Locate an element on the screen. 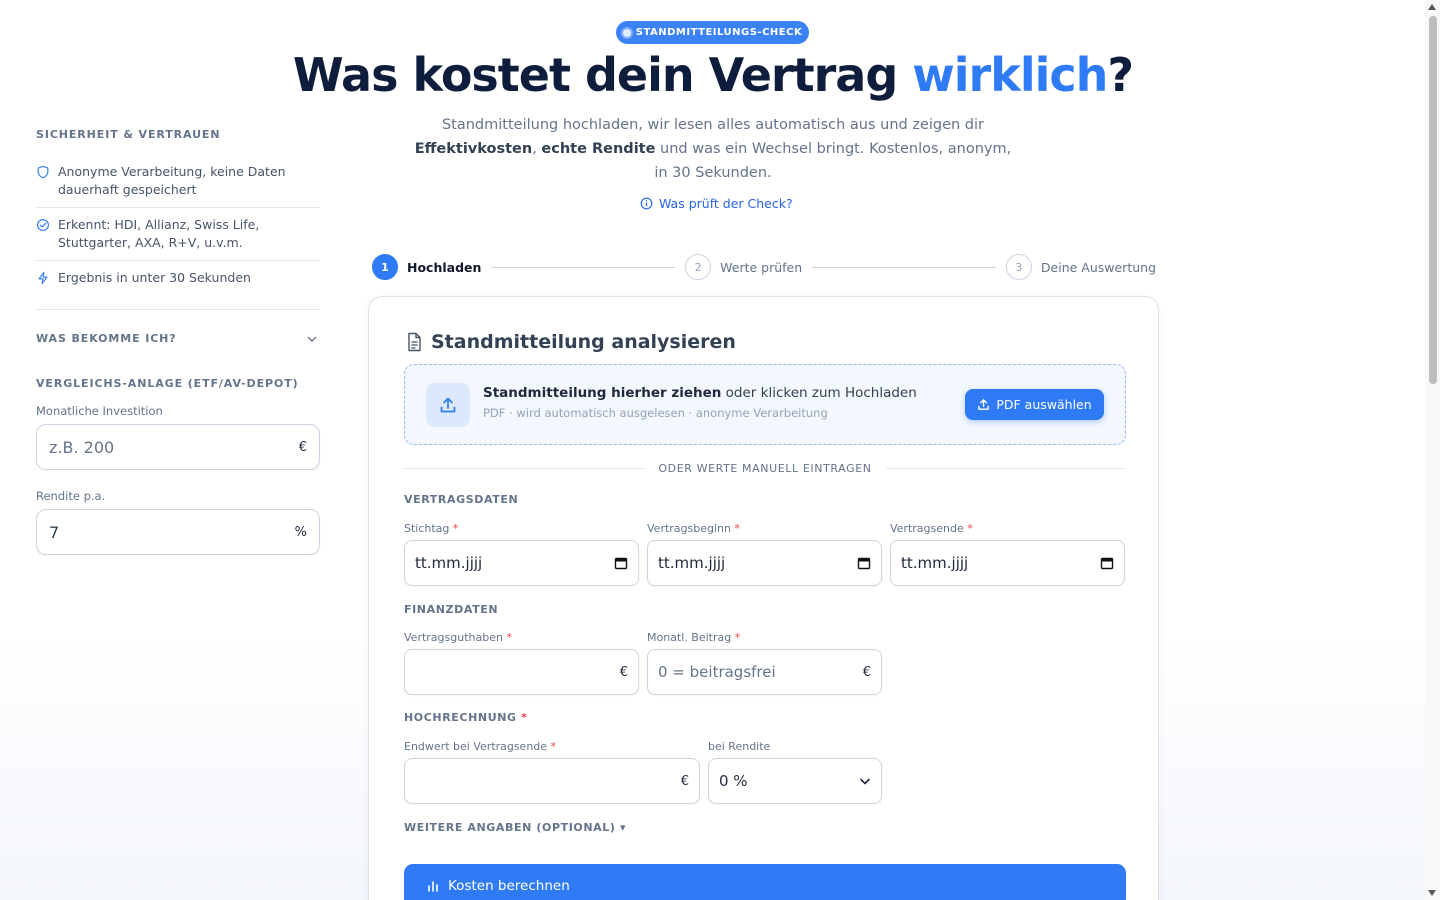 The width and height of the screenshot is (1440, 900). page-title: Was kostet dein Vertrag wirklich? is located at coordinates (713, 75).